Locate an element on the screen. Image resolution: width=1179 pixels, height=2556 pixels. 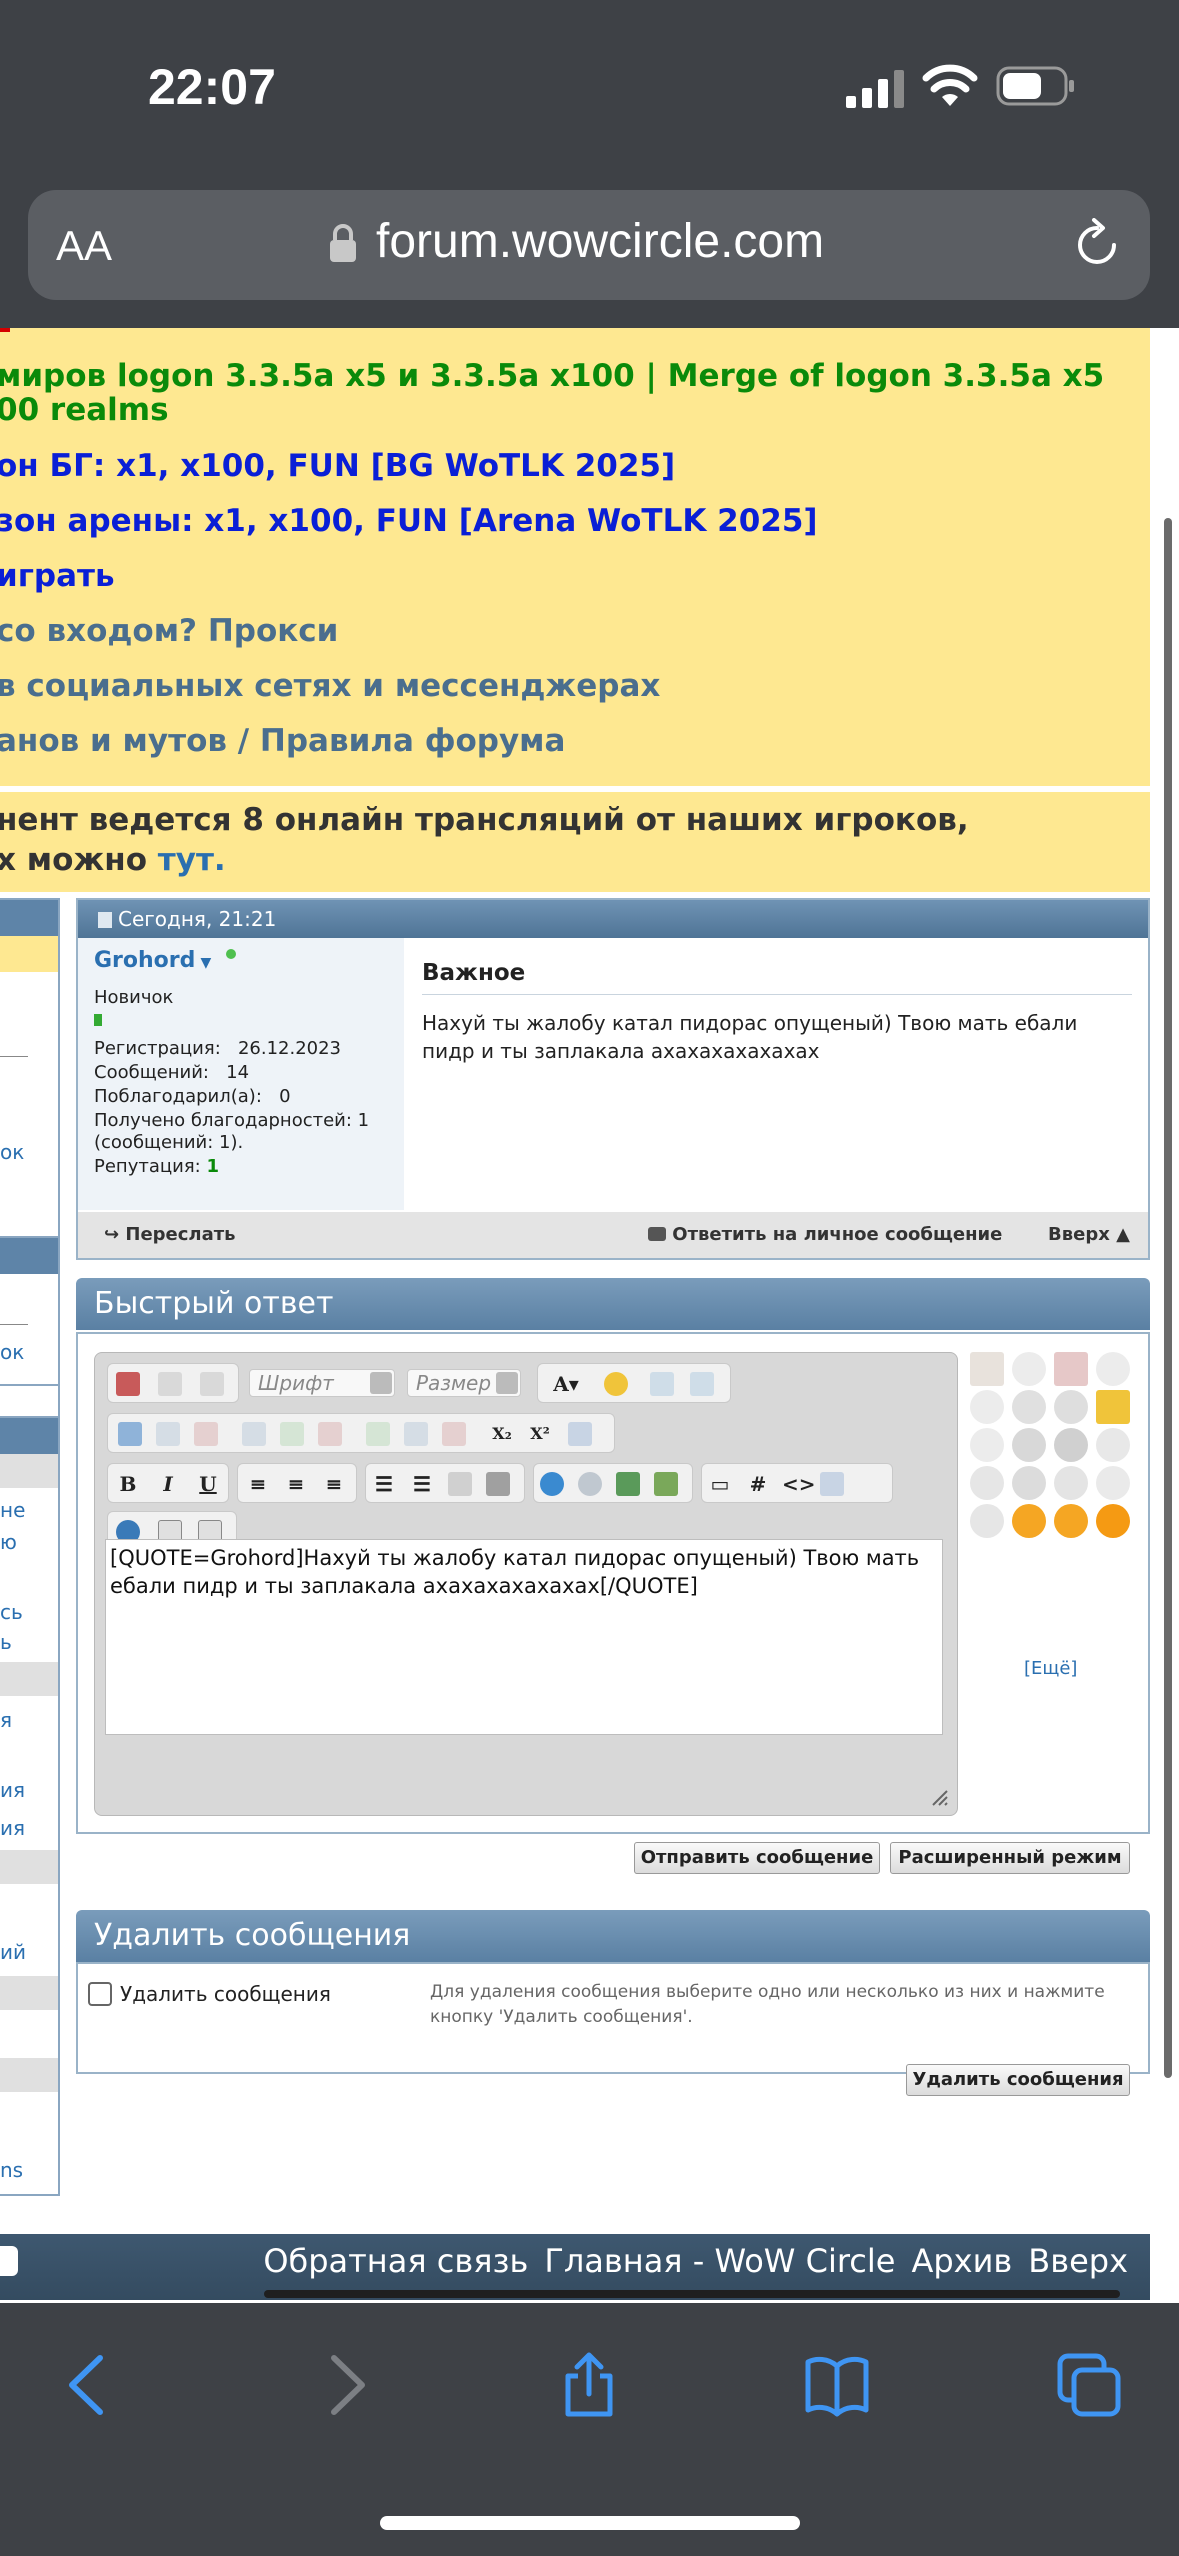
more-smilies-link: [Ещё] is located at coordinates (1050, 1668).